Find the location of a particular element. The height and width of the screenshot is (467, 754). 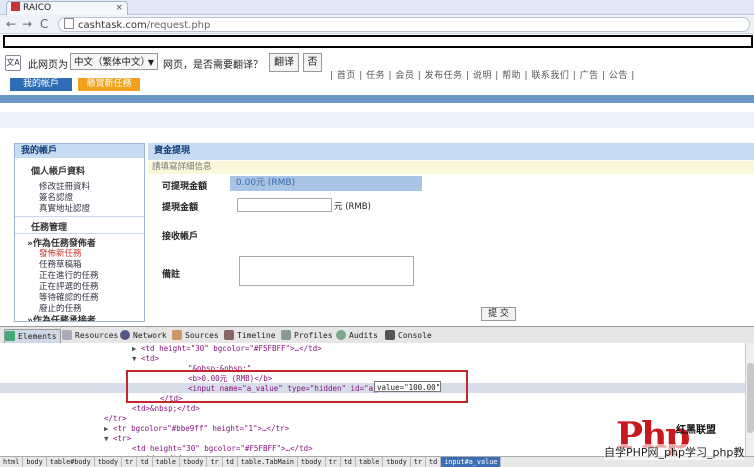

sidebar-section-tasks: 任務管理 is located at coordinates (49, 228).